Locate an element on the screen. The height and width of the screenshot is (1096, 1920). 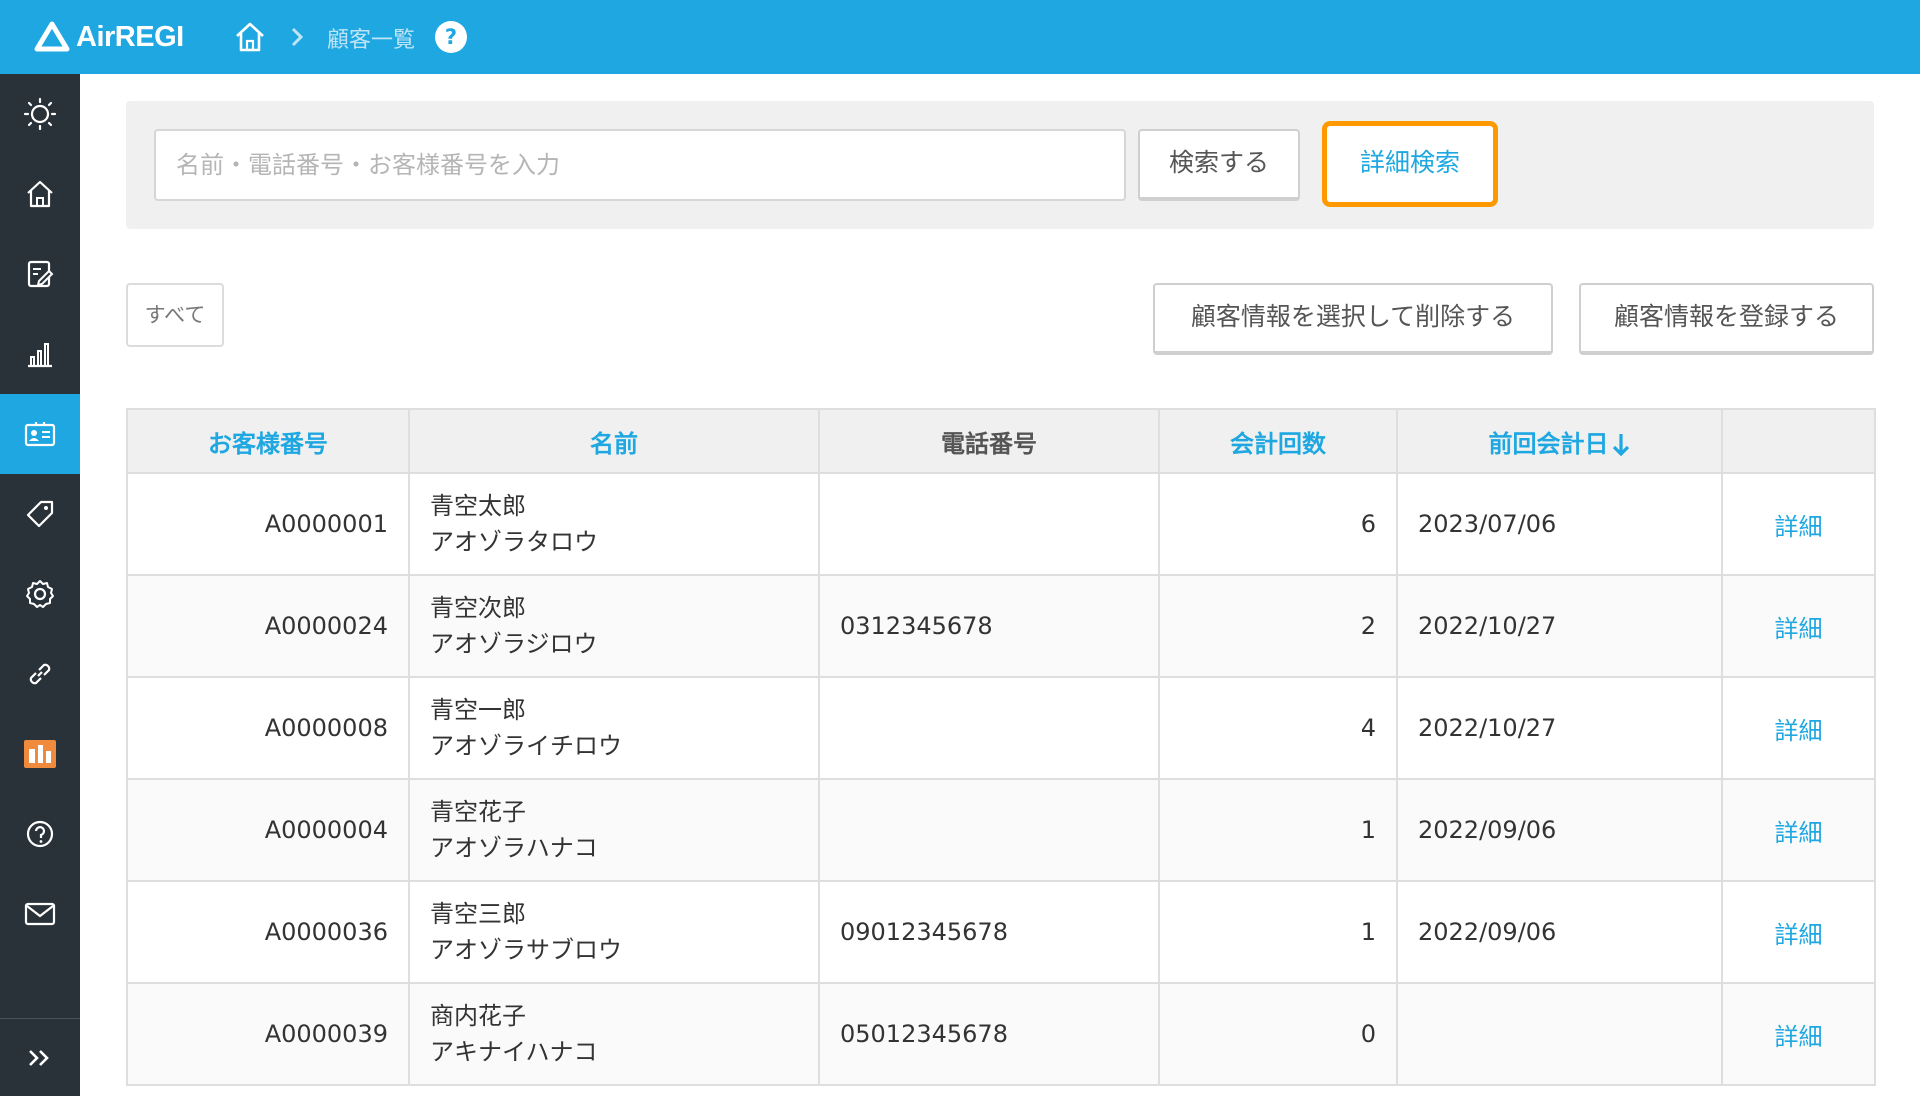
last-visit-date is located at coordinates (1559, 1034).